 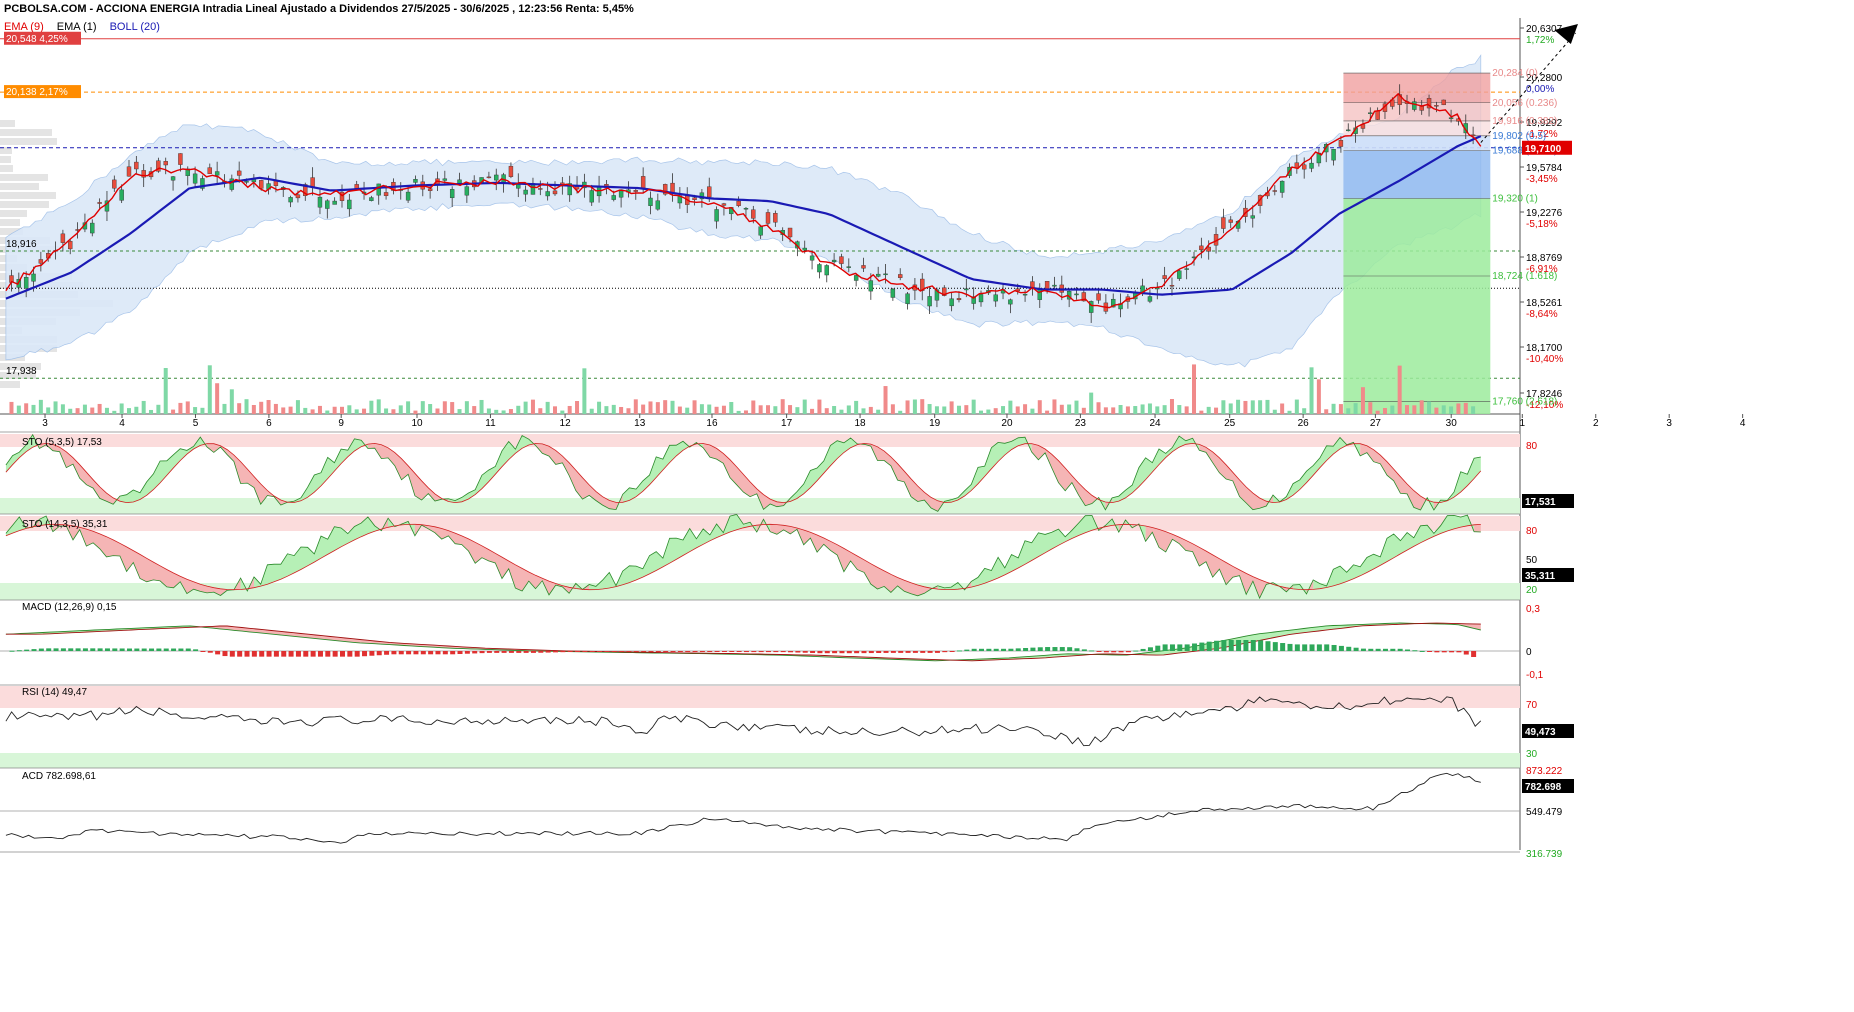 What do you see at coordinates (1544, 359) in the screenshot?
I see `y-tick-pct: -10,40%` at bounding box center [1544, 359].